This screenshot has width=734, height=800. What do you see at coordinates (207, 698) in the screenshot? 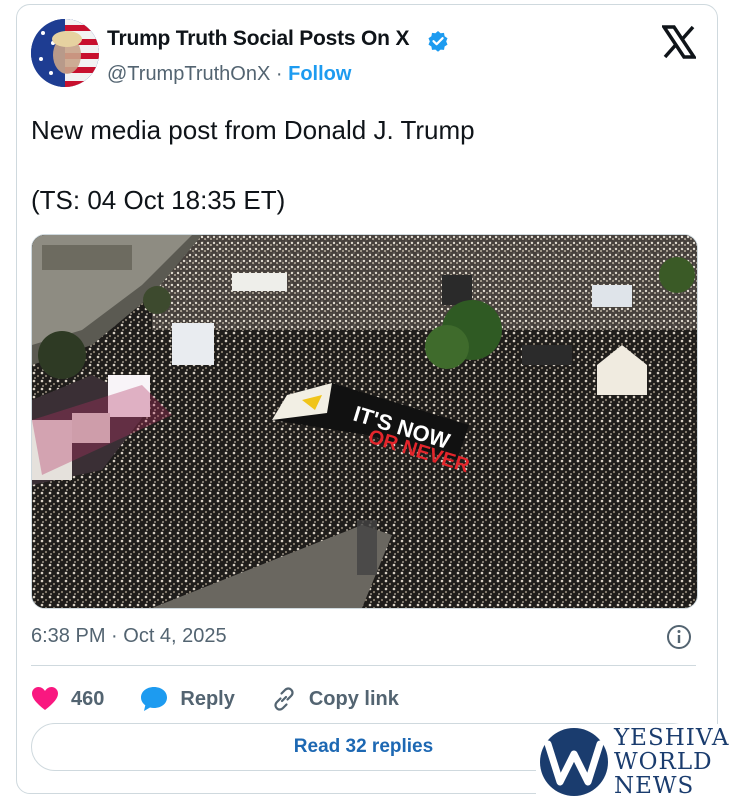
I see `reply-label: Reply` at bounding box center [207, 698].